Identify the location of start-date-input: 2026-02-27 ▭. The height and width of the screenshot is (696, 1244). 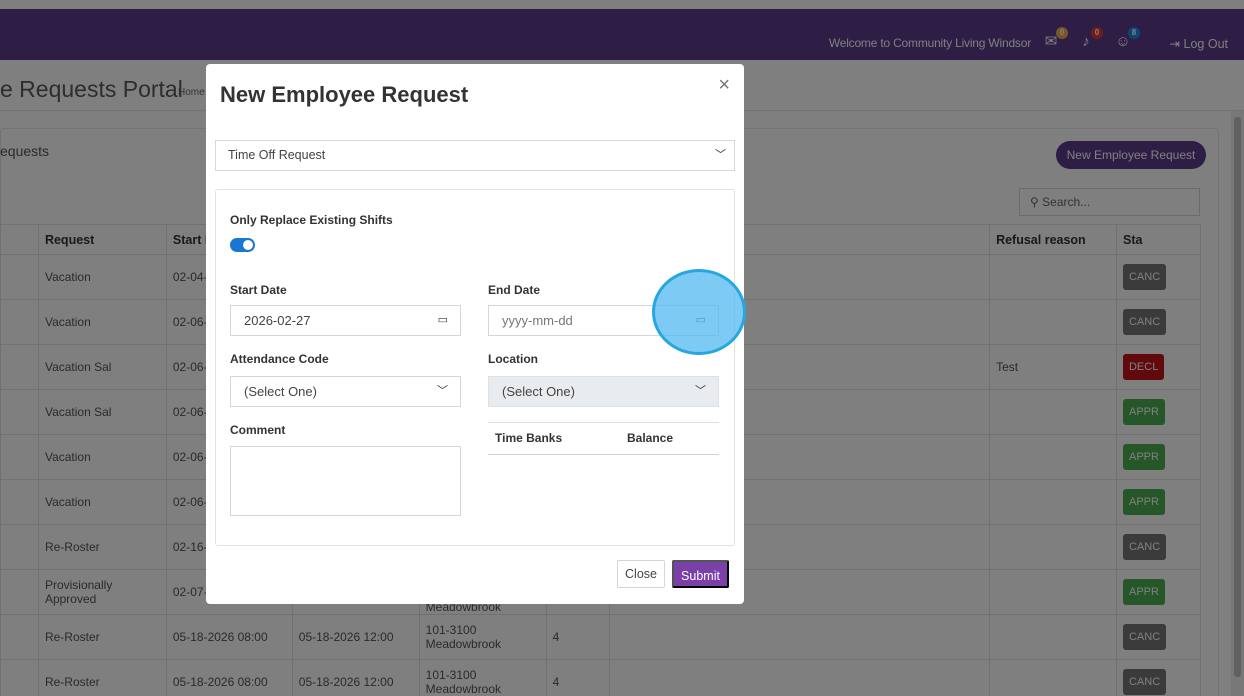
(345, 320).